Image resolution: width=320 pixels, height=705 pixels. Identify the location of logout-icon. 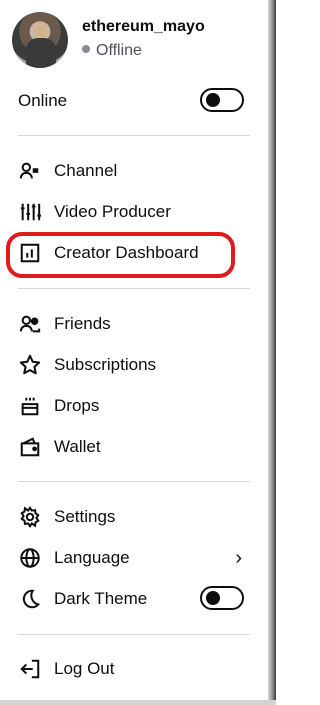
(30, 669).